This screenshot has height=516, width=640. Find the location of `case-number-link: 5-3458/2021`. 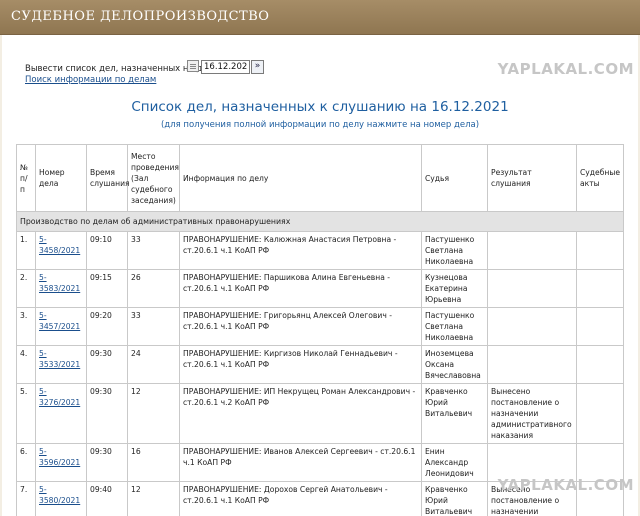

case-number-link: 5-3458/2021 is located at coordinates (59, 245).